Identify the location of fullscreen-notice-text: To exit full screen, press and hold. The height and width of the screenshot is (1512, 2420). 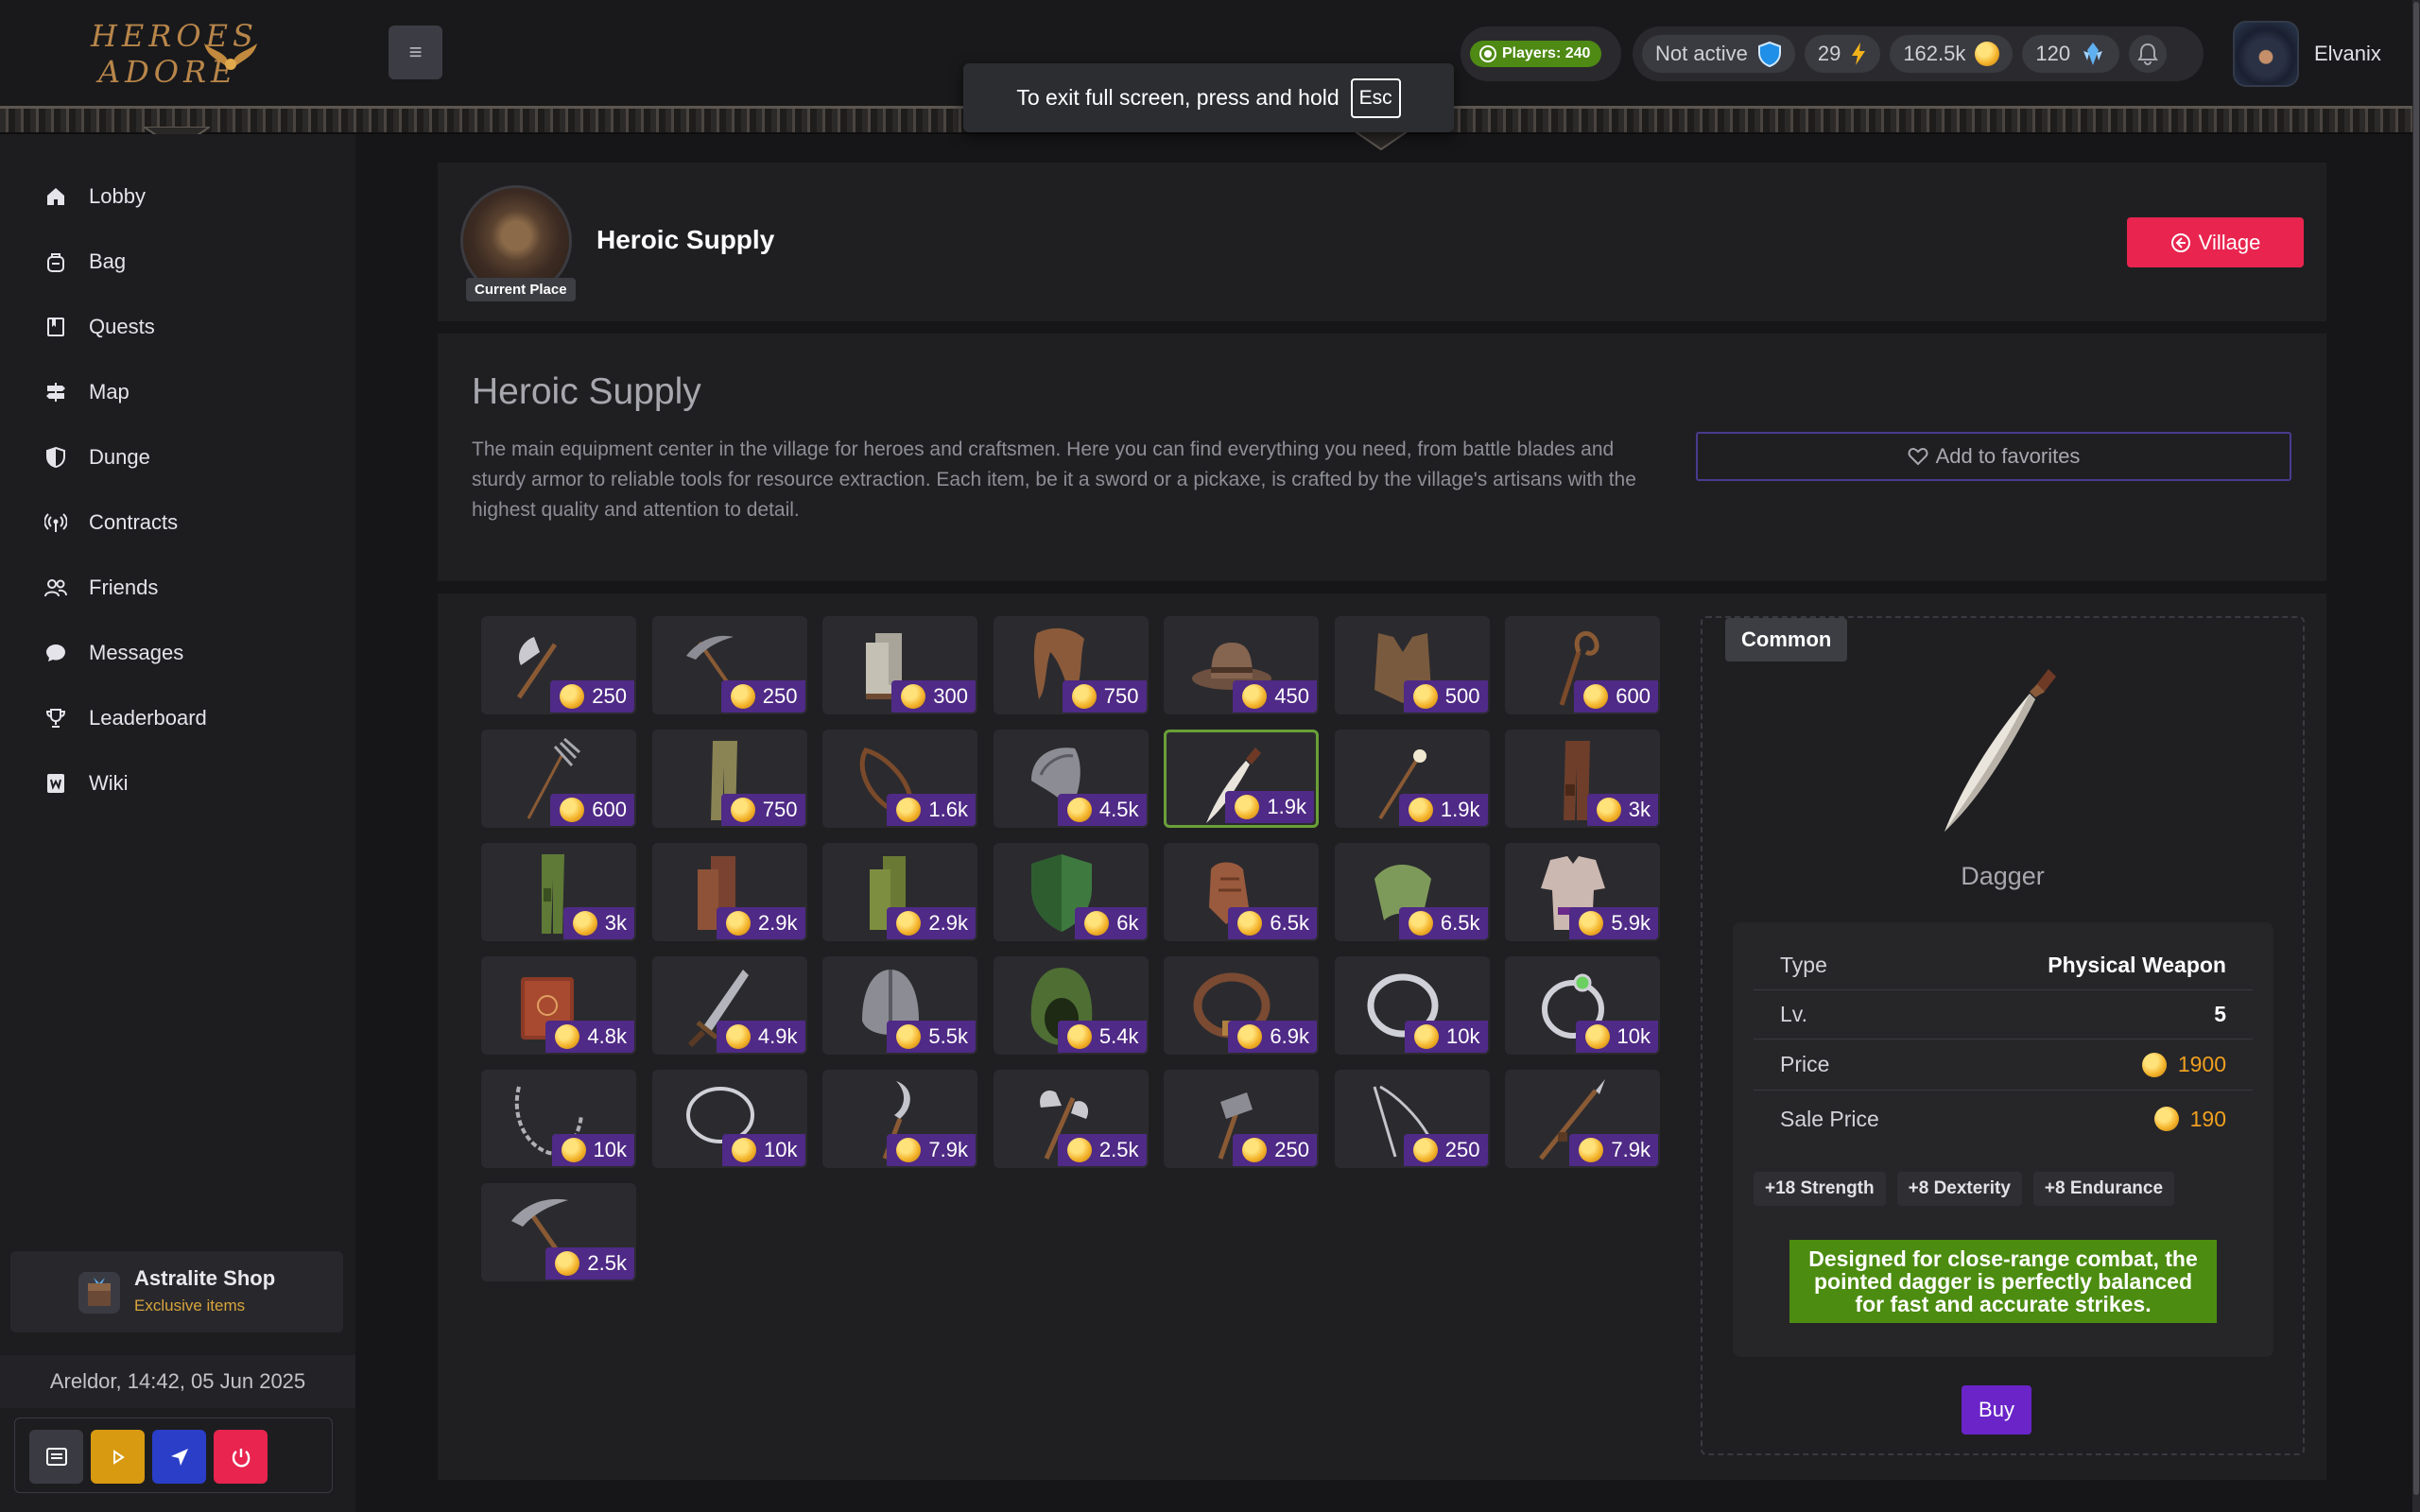
(1178, 97).